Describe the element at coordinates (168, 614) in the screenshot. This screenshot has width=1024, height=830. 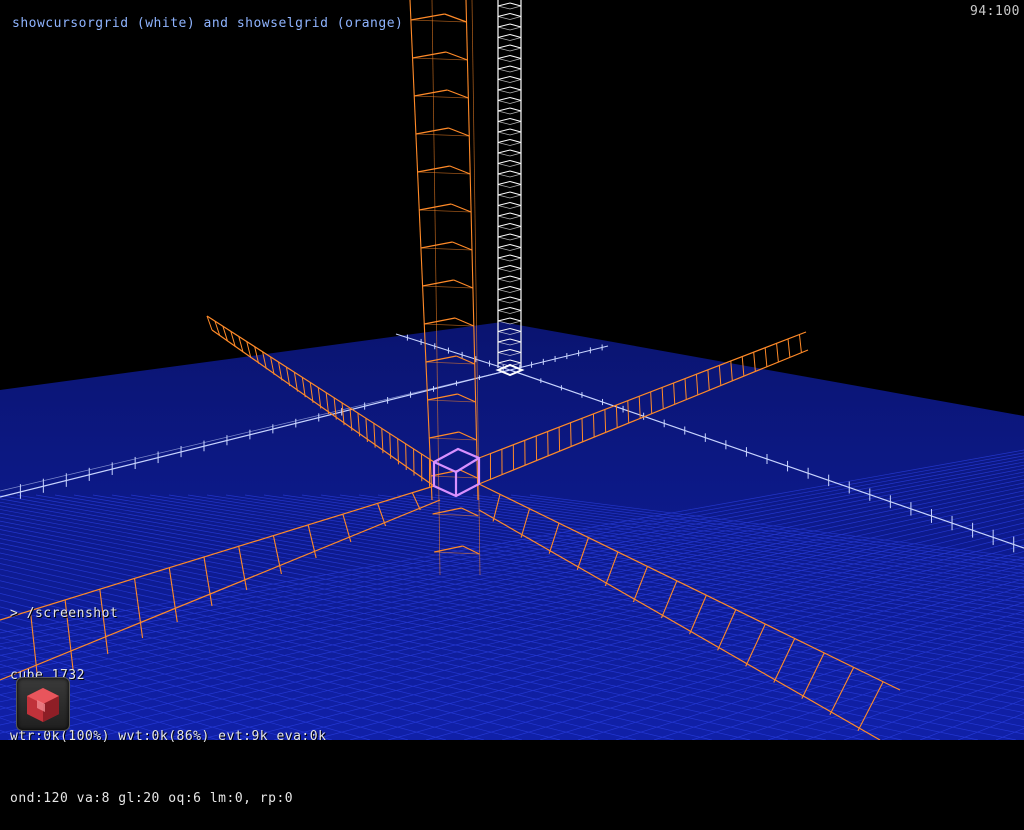
I see `console-prompt-line: > /screenshot` at that location.